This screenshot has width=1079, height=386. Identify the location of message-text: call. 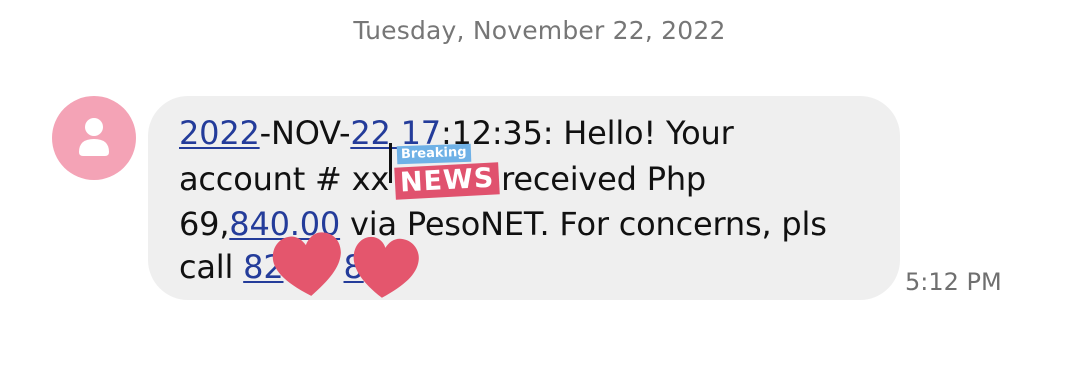
(211, 267).